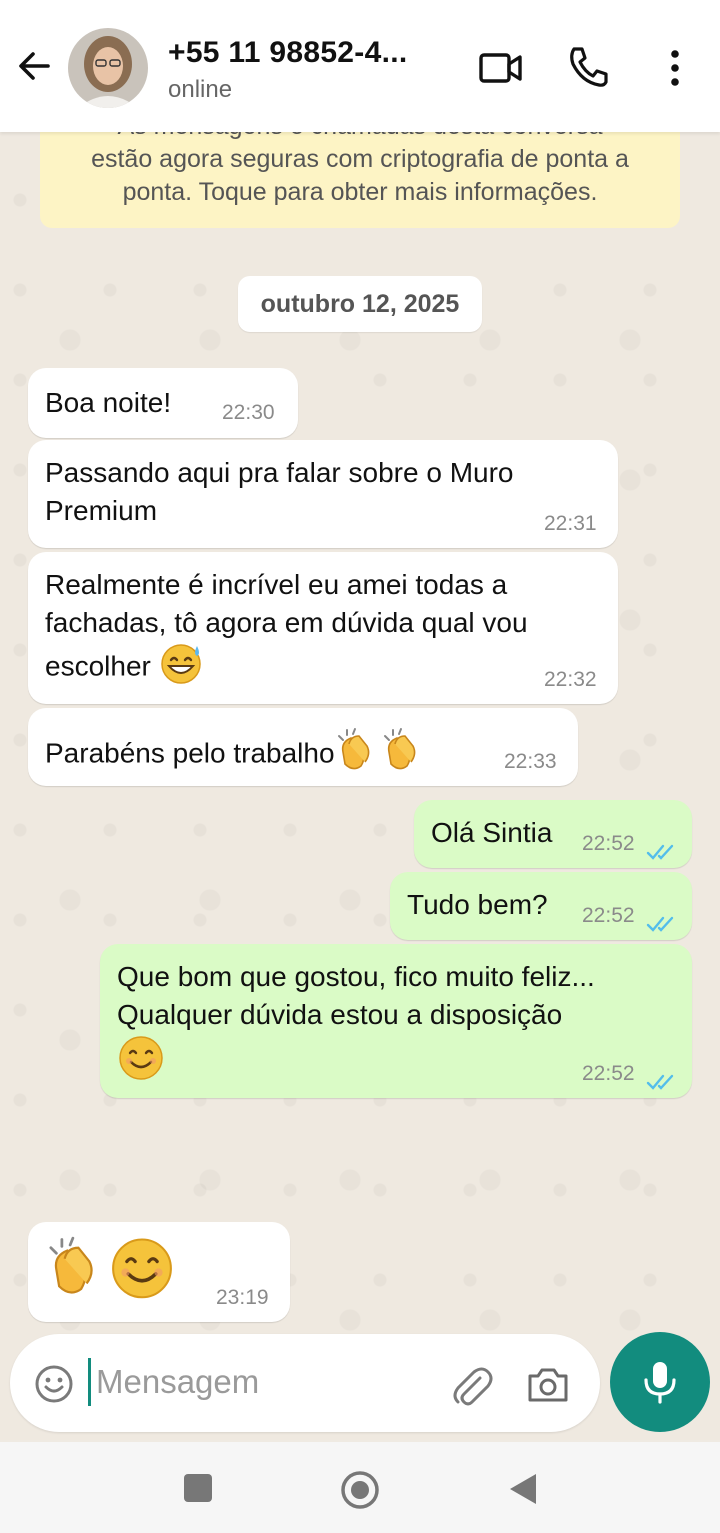 The height and width of the screenshot is (1533, 720). Describe the element at coordinates (182, 668) in the screenshot. I see `grinning-sweat-emoji` at that location.